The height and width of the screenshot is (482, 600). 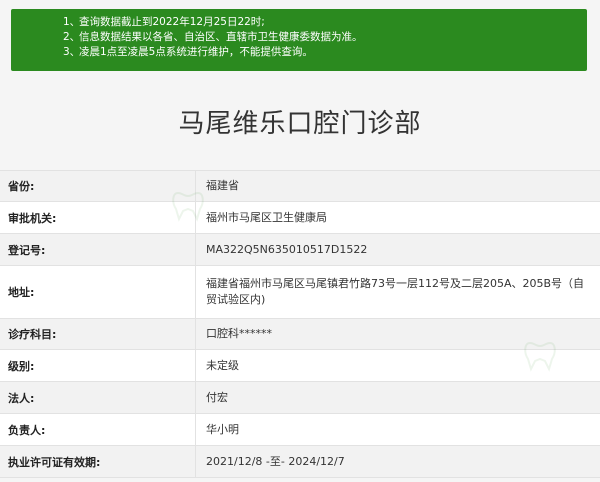 I want to click on page-title: 马尾维乐口腔门诊部, so click(x=300, y=124).